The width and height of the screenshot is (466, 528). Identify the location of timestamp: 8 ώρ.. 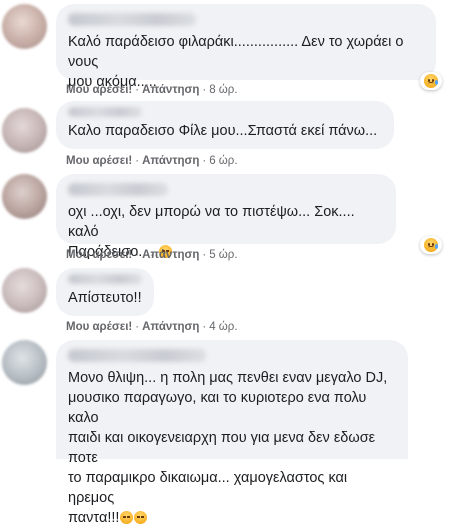
(223, 90).